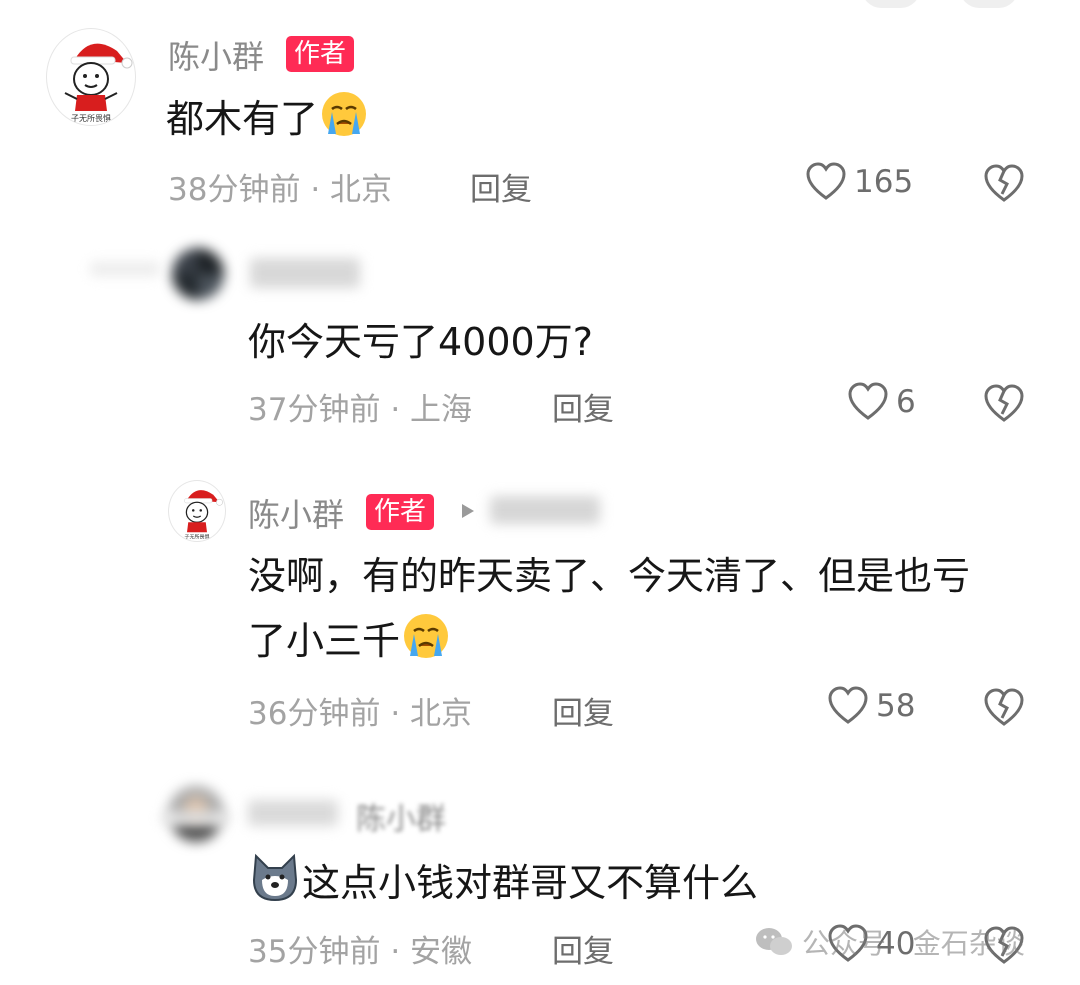 Image resolution: width=1080 pixels, height=985 pixels. Describe the element at coordinates (242, 119) in the screenshot. I see `comment-text-body: 都木有了` at that location.